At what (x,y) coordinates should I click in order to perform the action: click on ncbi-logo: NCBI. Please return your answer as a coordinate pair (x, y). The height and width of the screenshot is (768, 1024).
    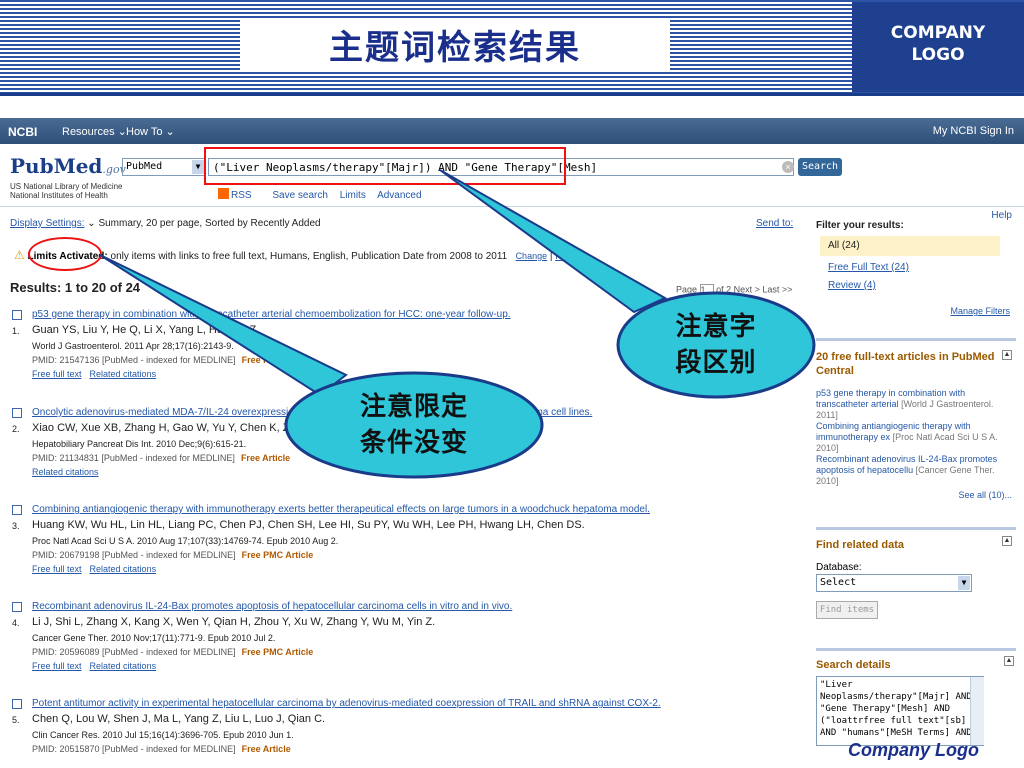
    Looking at the image, I should click on (22, 132).